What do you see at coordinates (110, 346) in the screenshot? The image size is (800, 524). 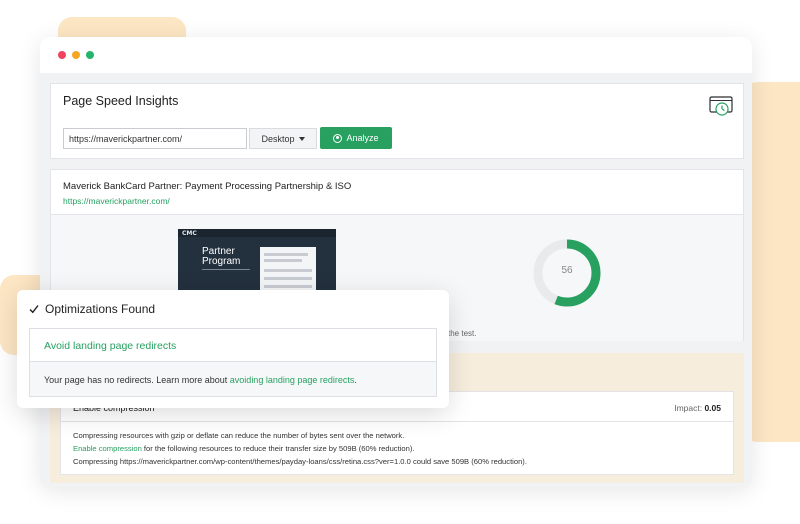 I see `optimization-item-title: Avoid landing page redirects` at bounding box center [110, 346].